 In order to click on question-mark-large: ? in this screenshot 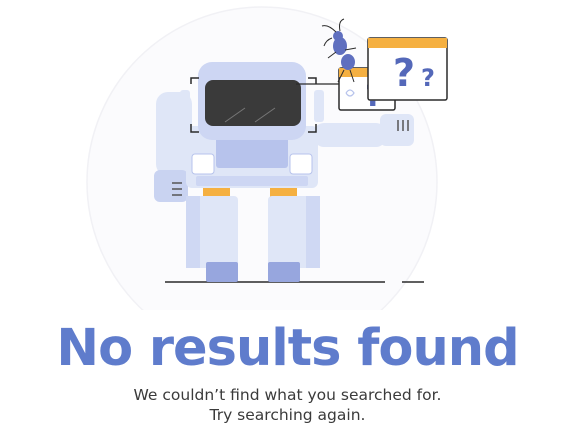, I will do `click(404, 73)`.